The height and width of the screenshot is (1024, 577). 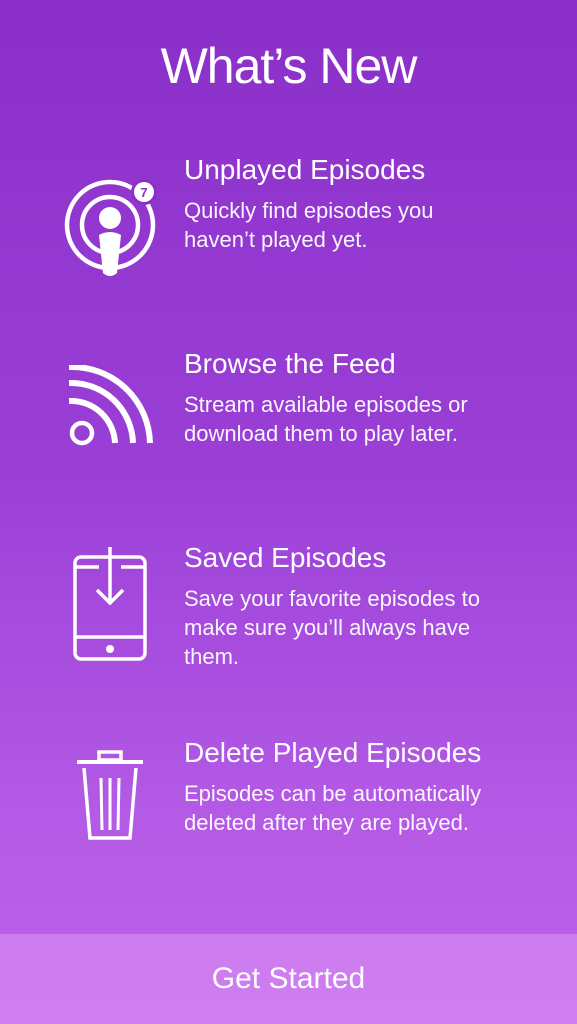 I want to click on feature-title: Unplayed Episodes, so click(x=305, y=169).